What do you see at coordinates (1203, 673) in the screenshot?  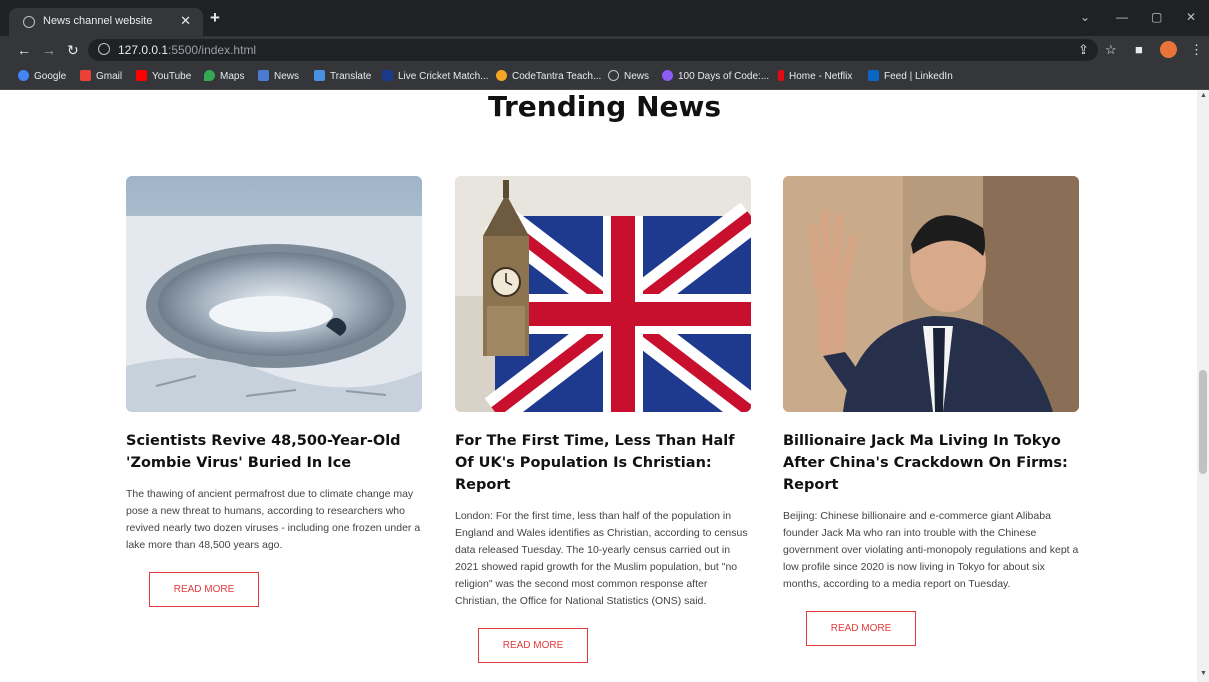 I see `scroll-down-arrow-icon: ▼` at bounding box center [1203, 673].